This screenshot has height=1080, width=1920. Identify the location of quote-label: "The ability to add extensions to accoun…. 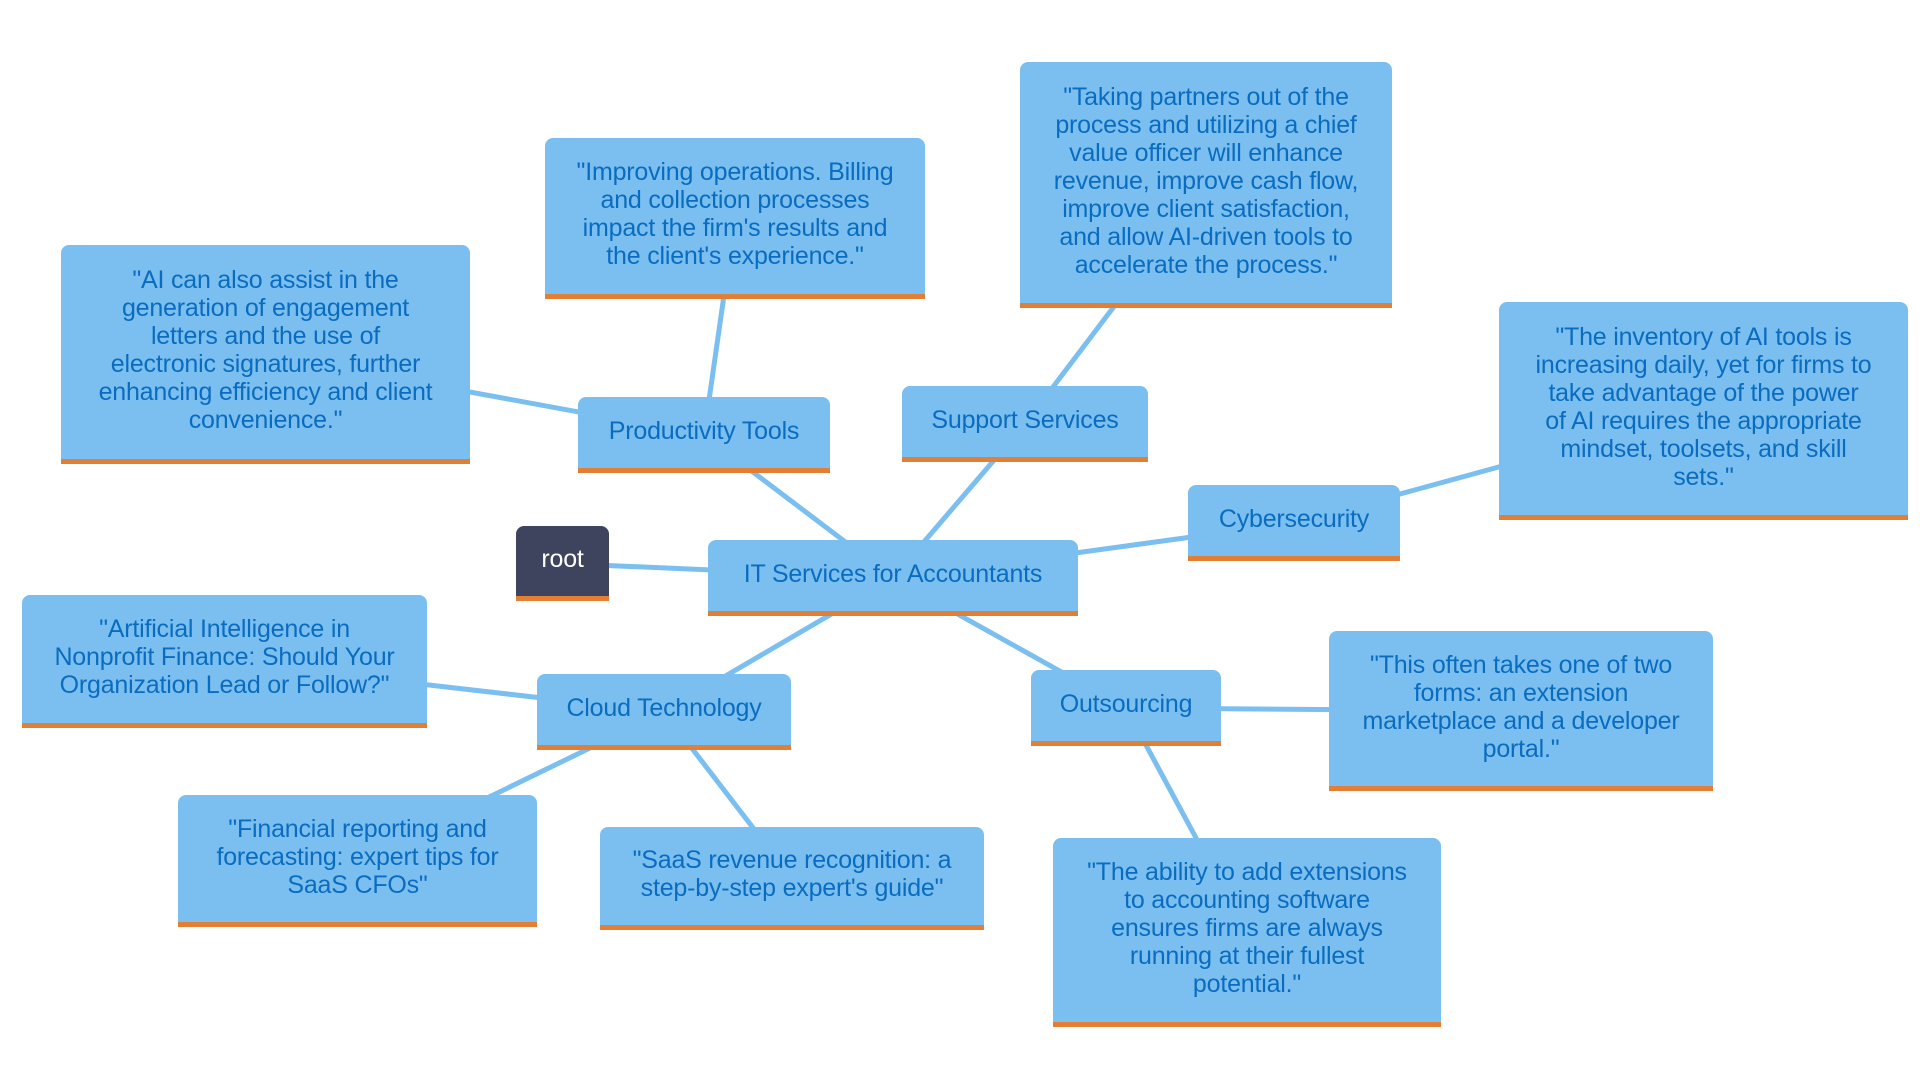
(1247, 928).